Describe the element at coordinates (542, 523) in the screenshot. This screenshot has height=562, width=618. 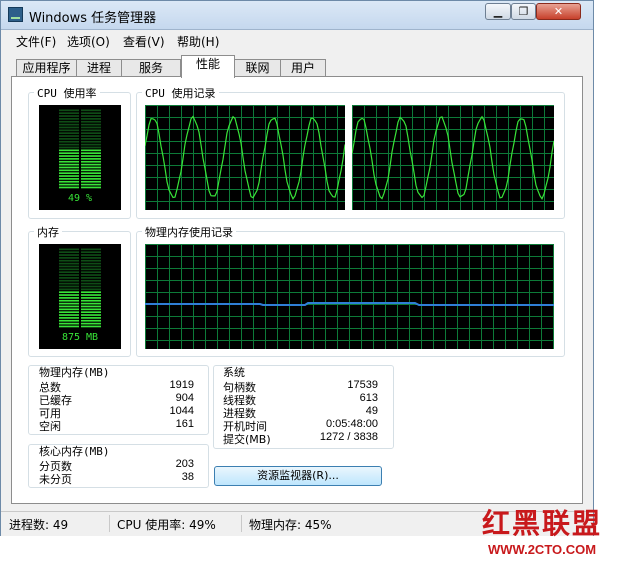
I see `watermark-logo: 红黑联盟` at that location.